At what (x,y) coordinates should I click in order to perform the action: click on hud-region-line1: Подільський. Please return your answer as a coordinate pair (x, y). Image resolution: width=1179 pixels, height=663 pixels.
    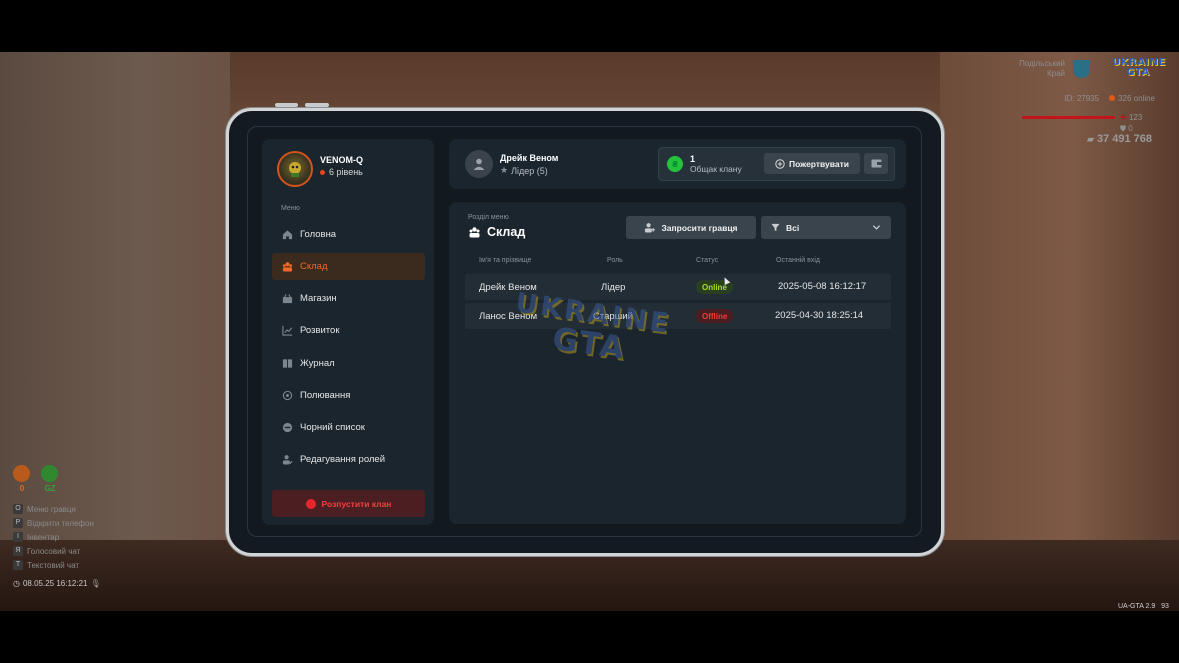
    Looking at the image, I should click on (1042, 63).